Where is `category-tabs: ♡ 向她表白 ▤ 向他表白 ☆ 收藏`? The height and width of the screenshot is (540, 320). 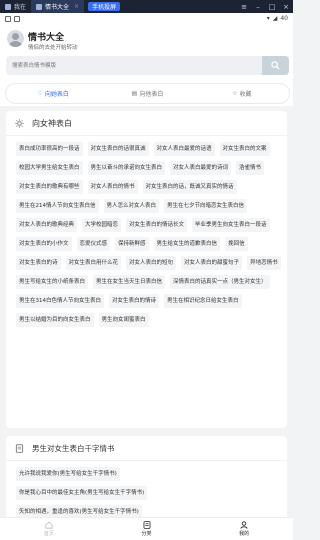
category-tabs: ♡ 向她表白 ▤ 向他表白 ☆ 收藏 is located at coordinates (147, 93).